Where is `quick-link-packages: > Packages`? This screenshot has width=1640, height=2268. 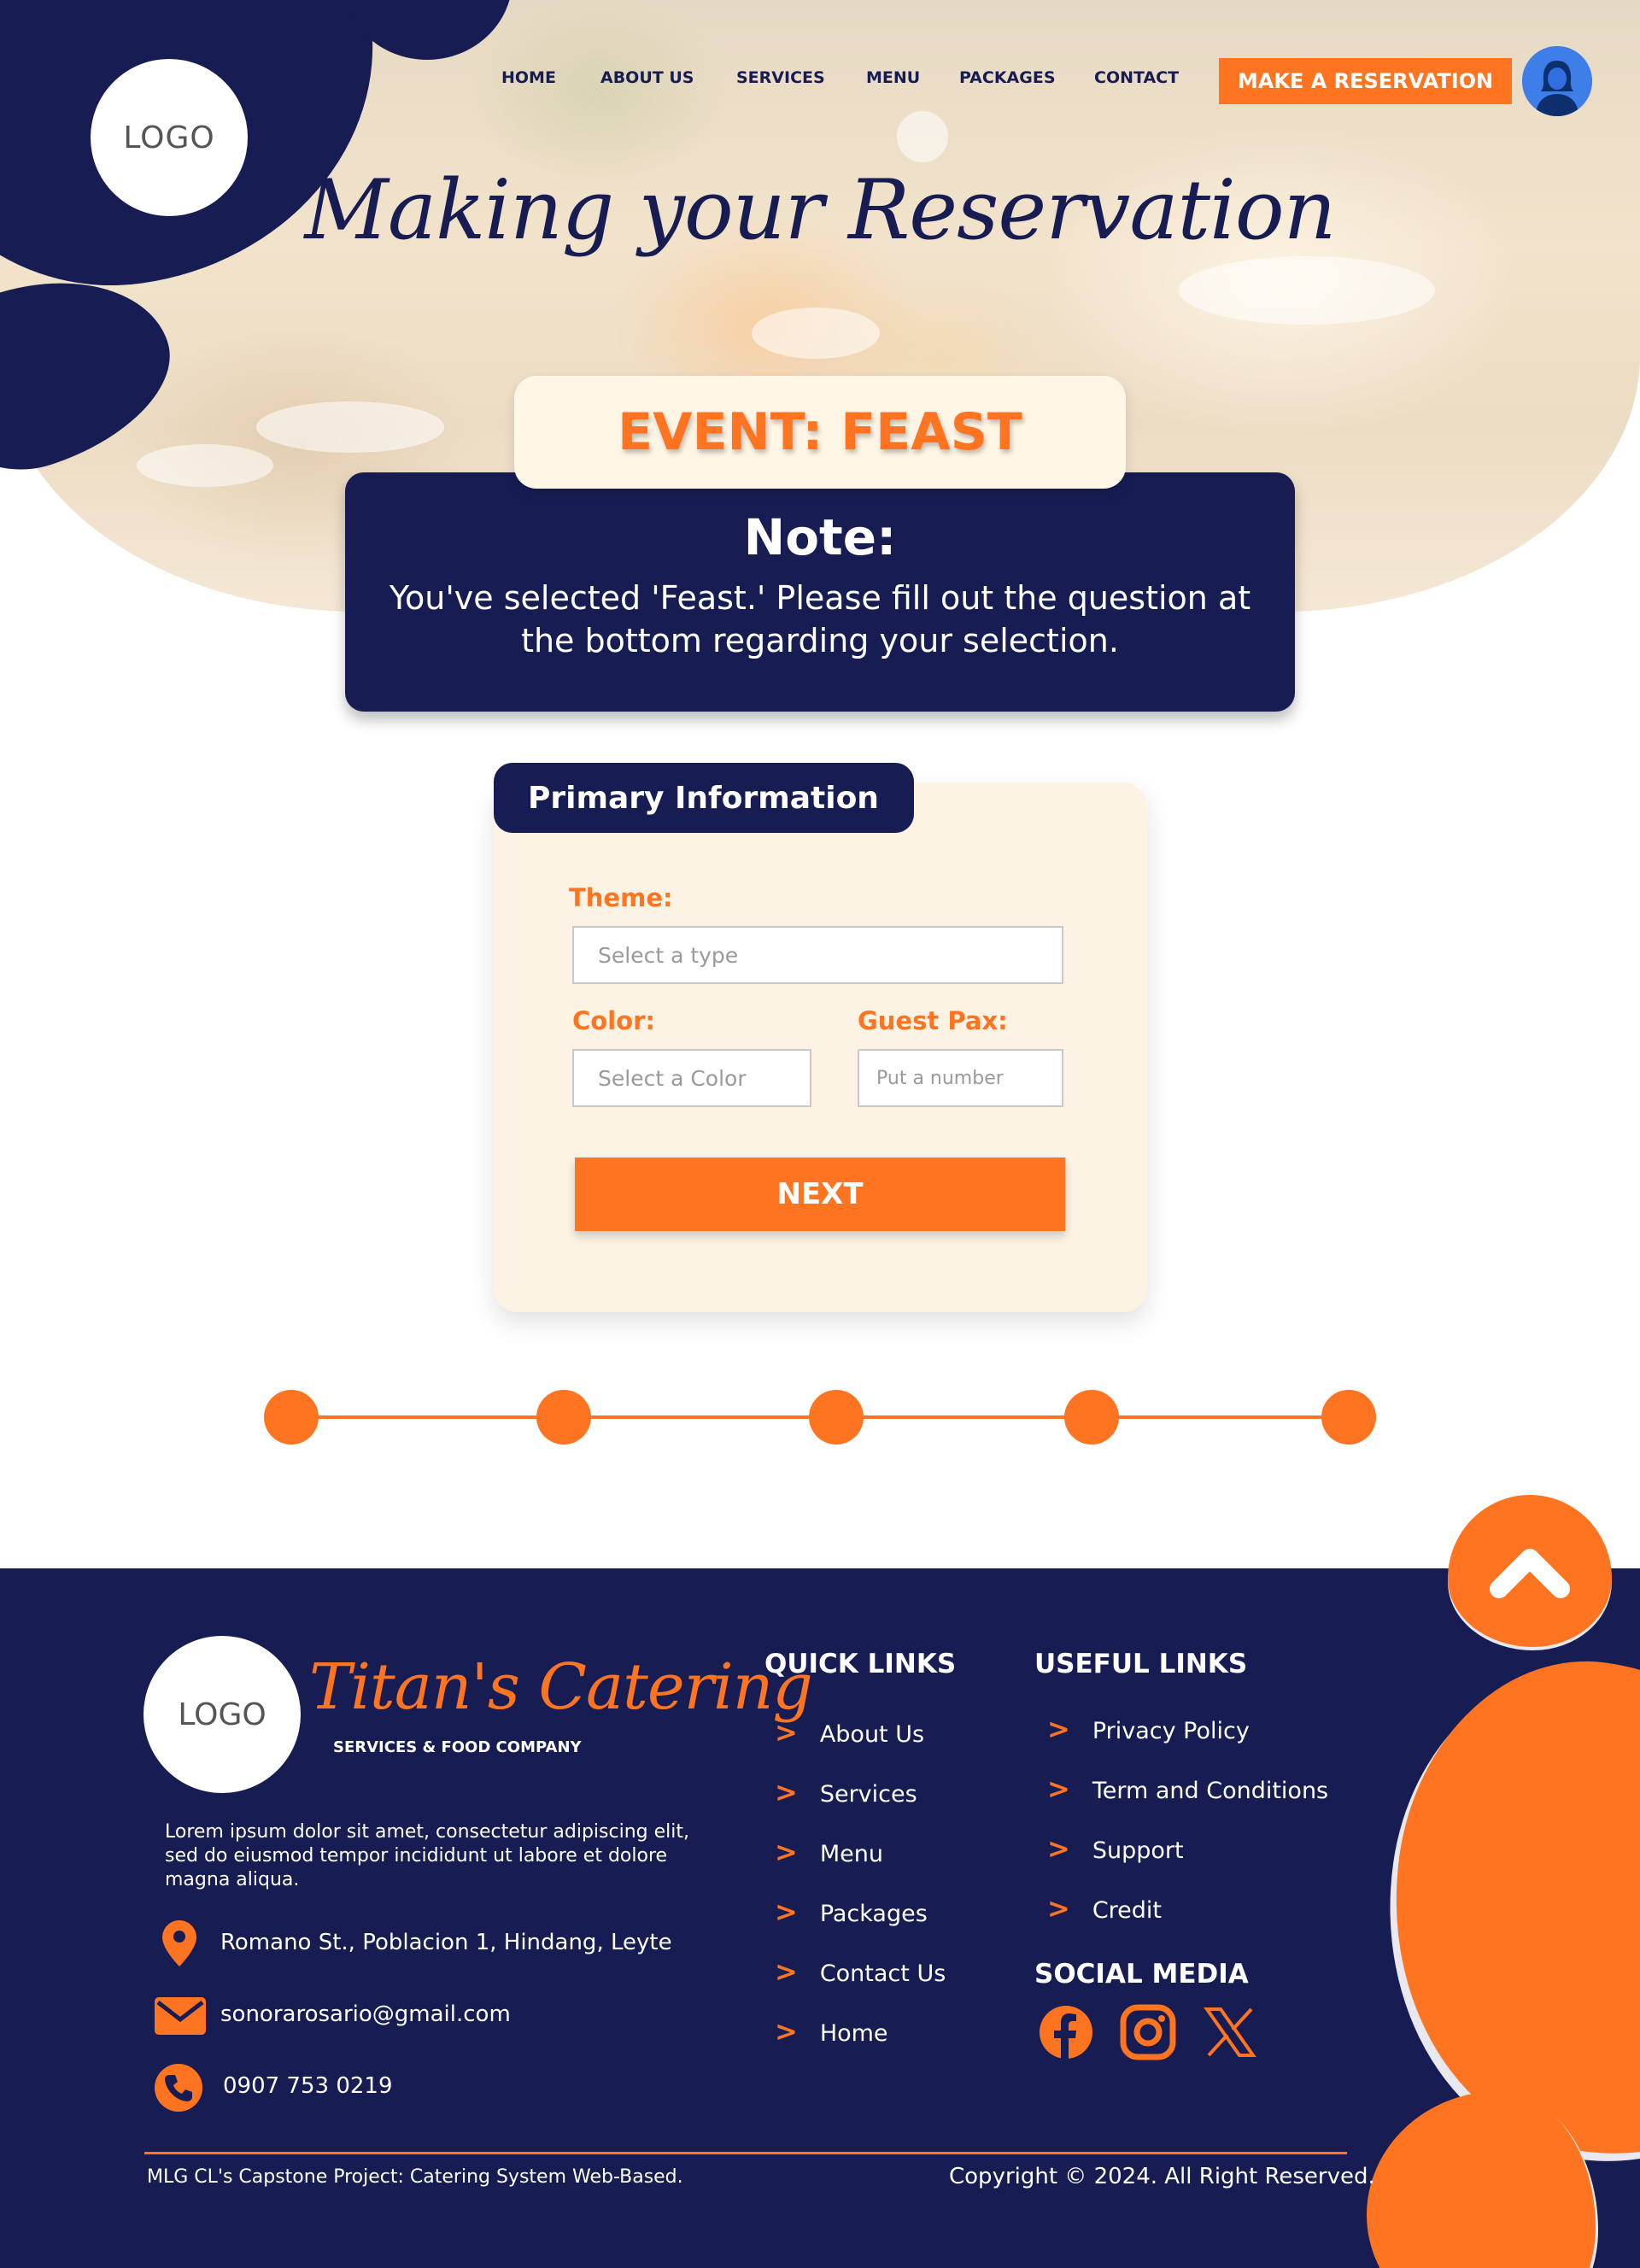 quick-link-packages: > Packages is located at coordinates (851, 1912).